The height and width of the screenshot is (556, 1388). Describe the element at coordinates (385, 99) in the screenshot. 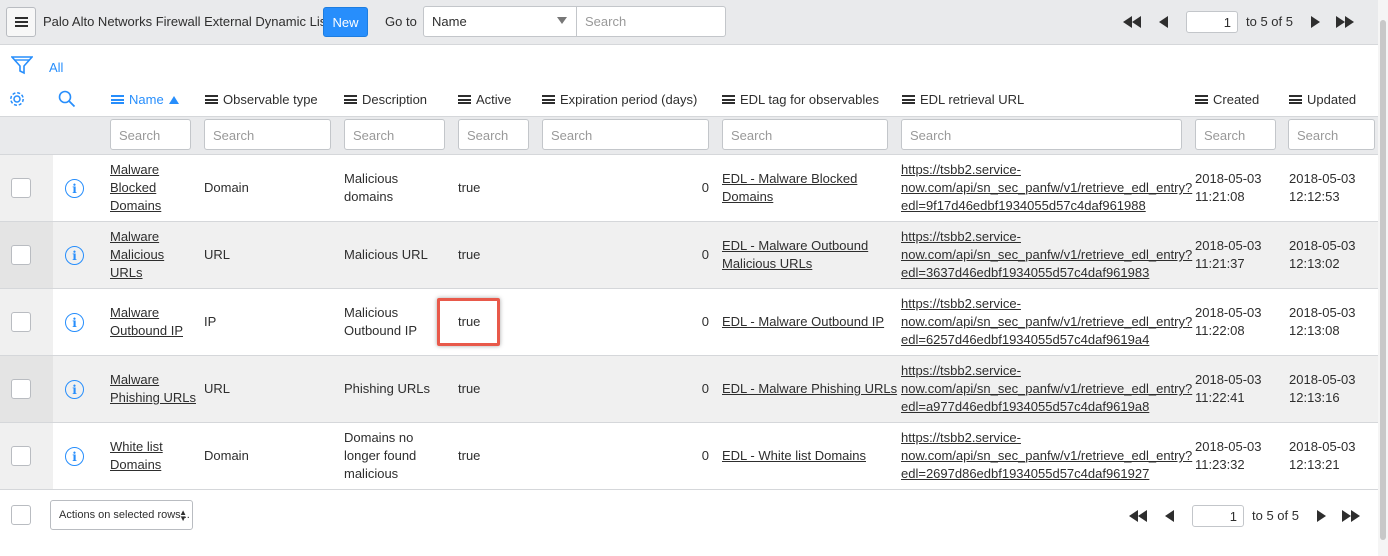

I see `column-header-description: Description` at that location.